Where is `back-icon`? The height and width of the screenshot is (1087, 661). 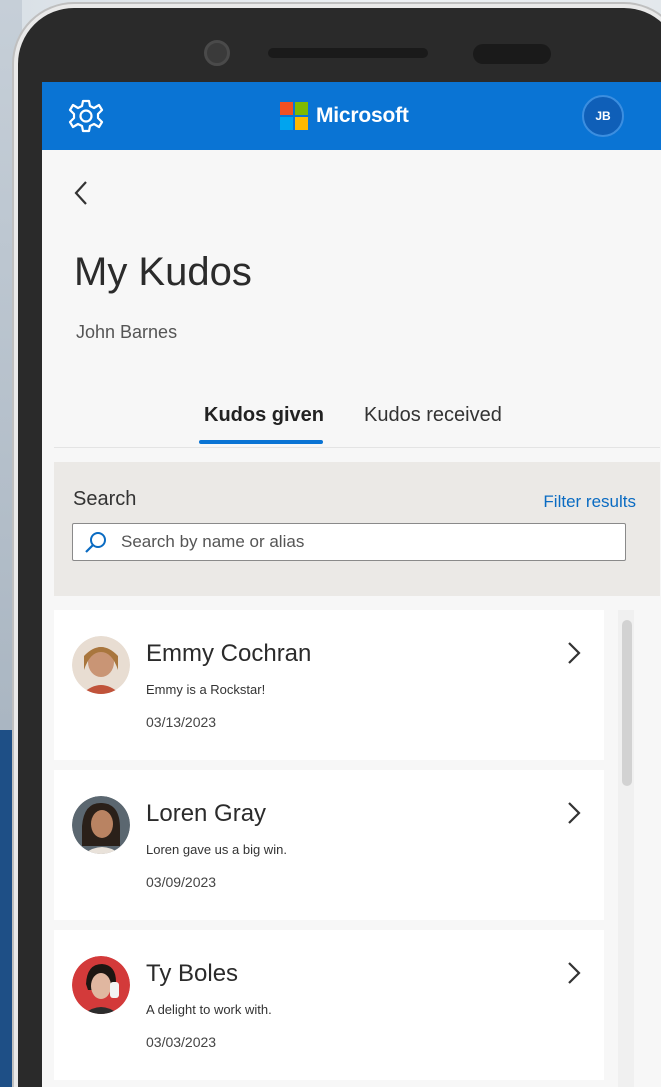
back-icon is located at coordinates (81, 196).